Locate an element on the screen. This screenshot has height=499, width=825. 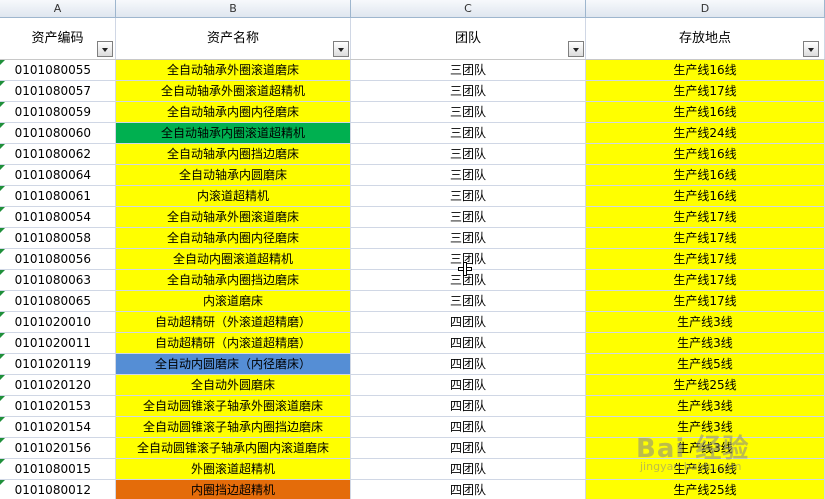
cell-location: 生产线5线 is located at coordinates (705, 364).